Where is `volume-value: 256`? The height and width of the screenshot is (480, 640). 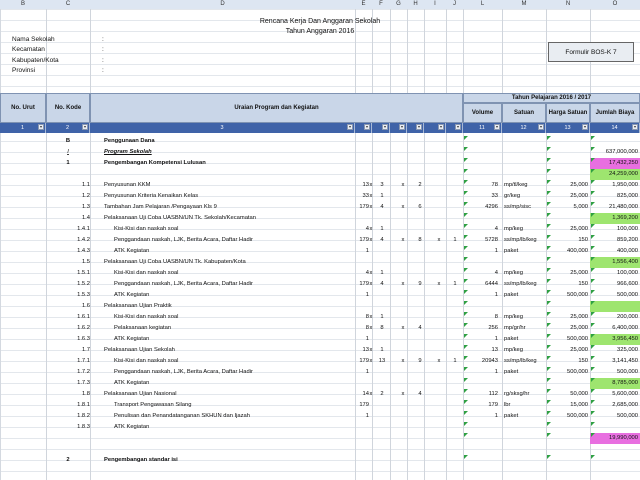 volume-value: 256 is located at coordinates (493, 328).